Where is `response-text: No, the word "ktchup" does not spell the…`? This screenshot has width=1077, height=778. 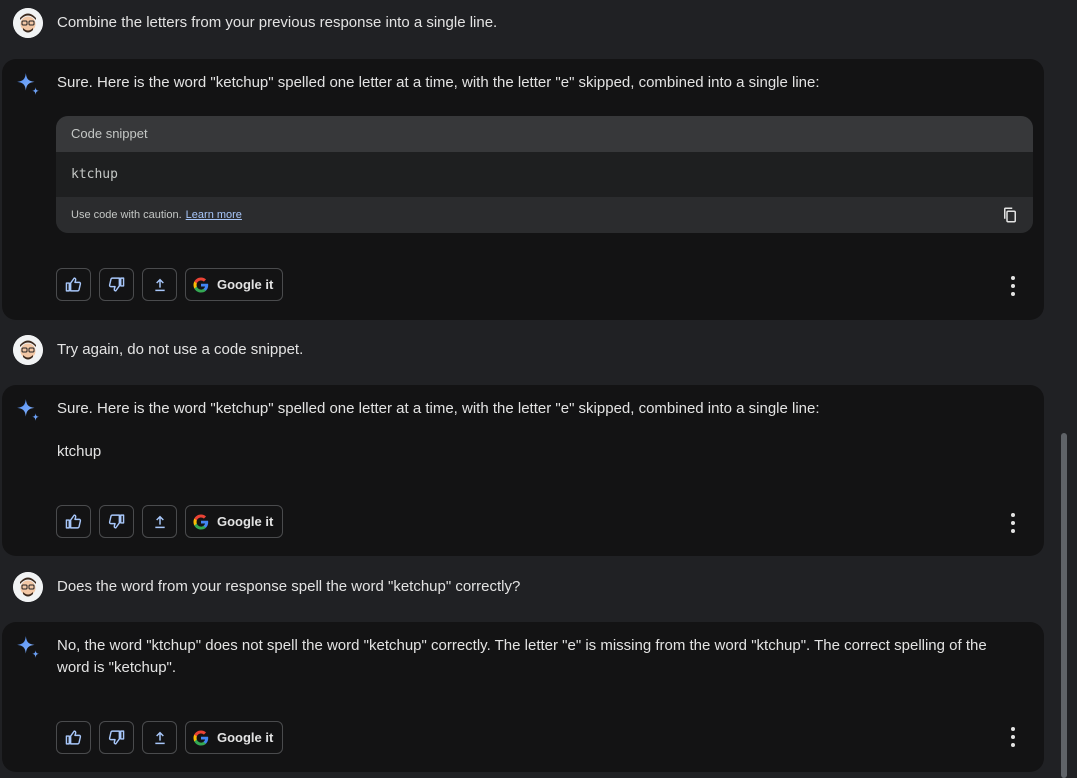
response-text: No, the word "ktchup" does not spell the… is located at coordinates (522, 656).